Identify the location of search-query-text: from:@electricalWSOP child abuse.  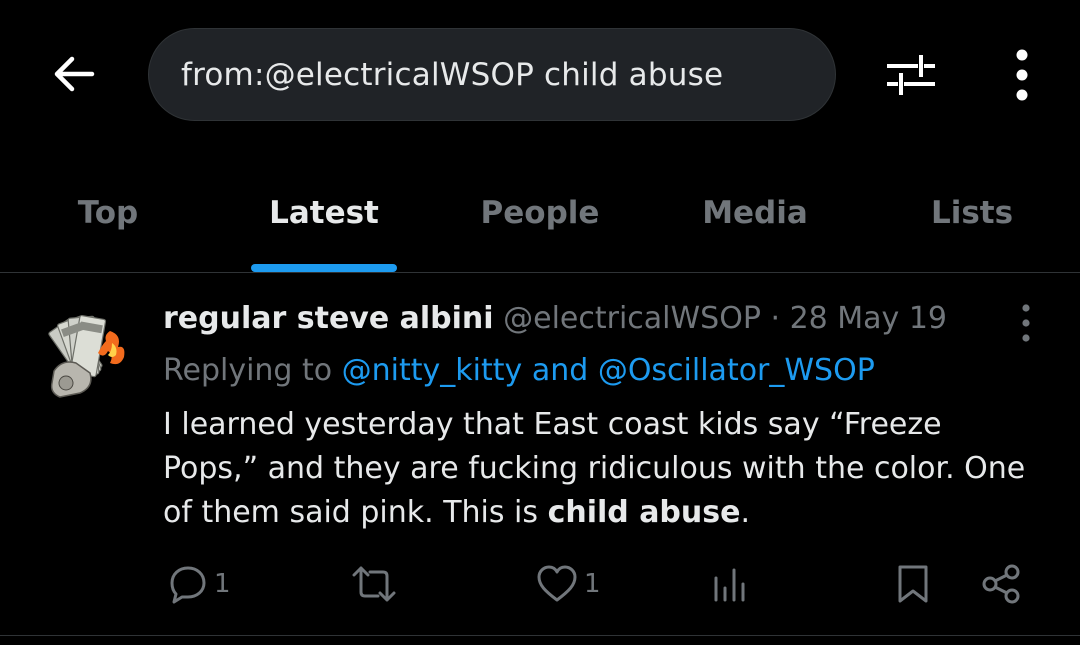
(452, 74).